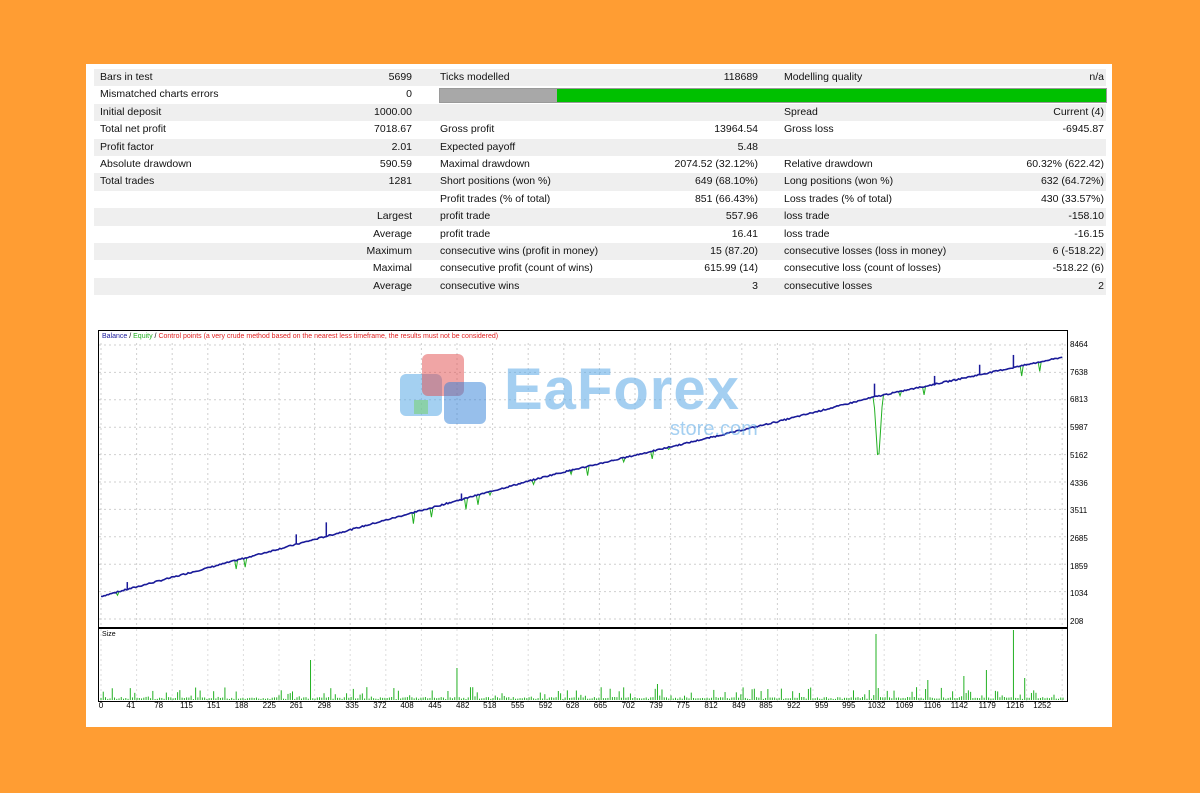 This screenshot has width=1200, height=793. I want to click on stats-cell-v3, so click(1024, 147).